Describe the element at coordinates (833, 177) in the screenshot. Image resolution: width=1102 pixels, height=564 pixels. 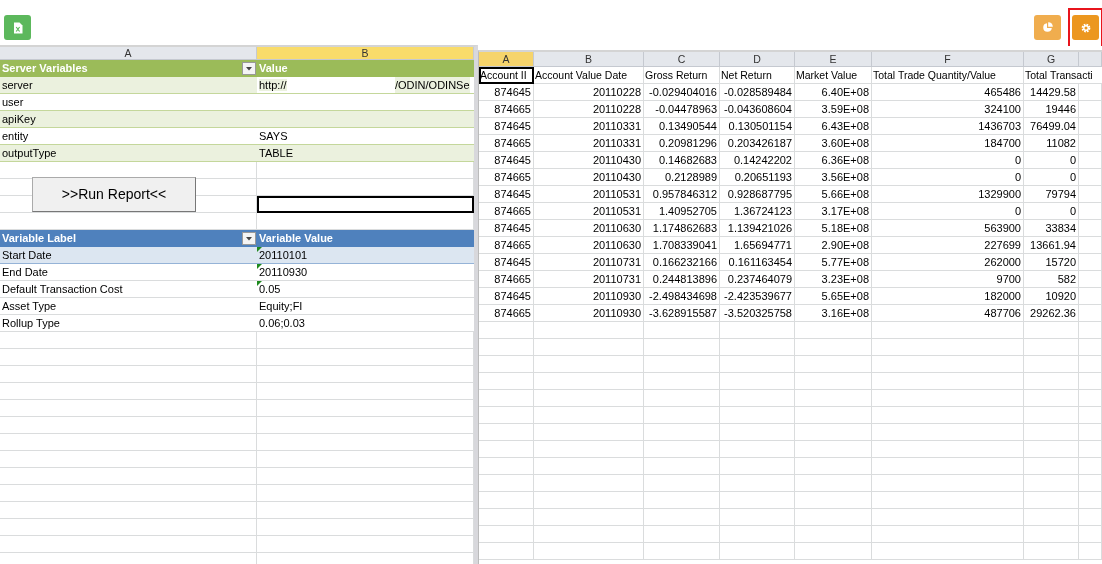
I see `table-cell: 3.56E+08` at that location.